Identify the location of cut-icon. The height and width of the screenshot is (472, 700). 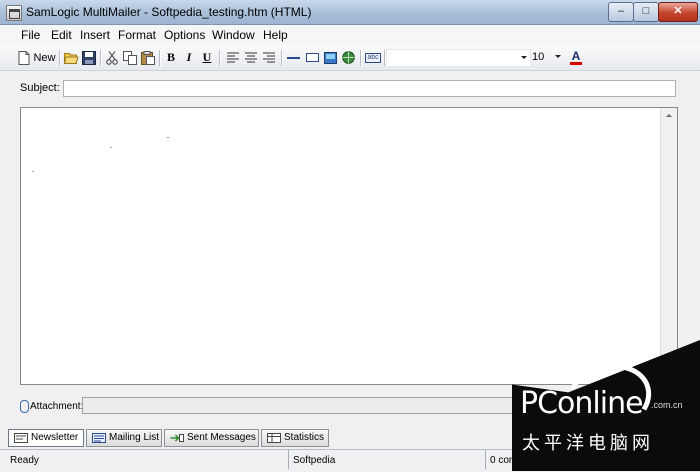
(112, 57).